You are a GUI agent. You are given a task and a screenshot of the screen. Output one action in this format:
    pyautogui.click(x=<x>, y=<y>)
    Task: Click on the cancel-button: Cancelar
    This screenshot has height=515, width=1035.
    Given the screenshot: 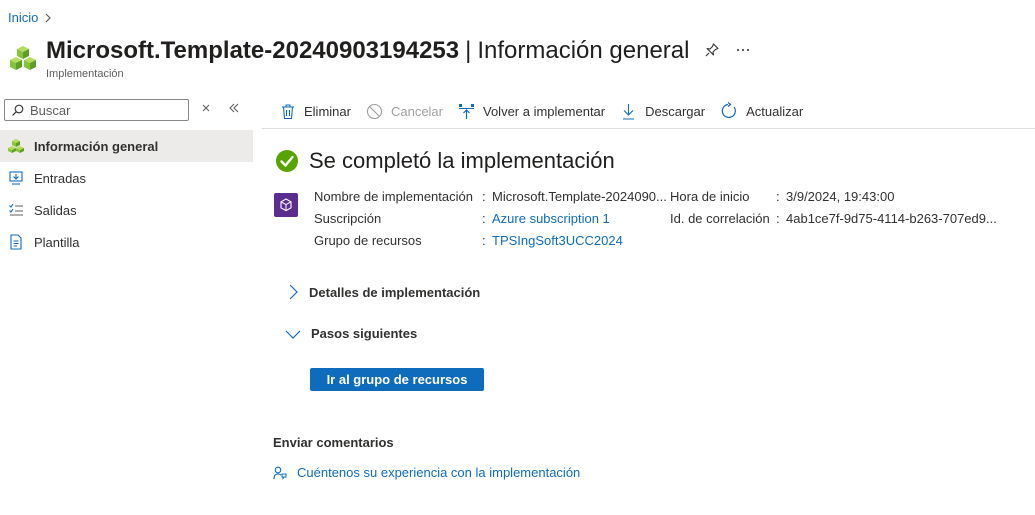 What is the action you would take?
    pyautogui.click(x=404, y=111)
    